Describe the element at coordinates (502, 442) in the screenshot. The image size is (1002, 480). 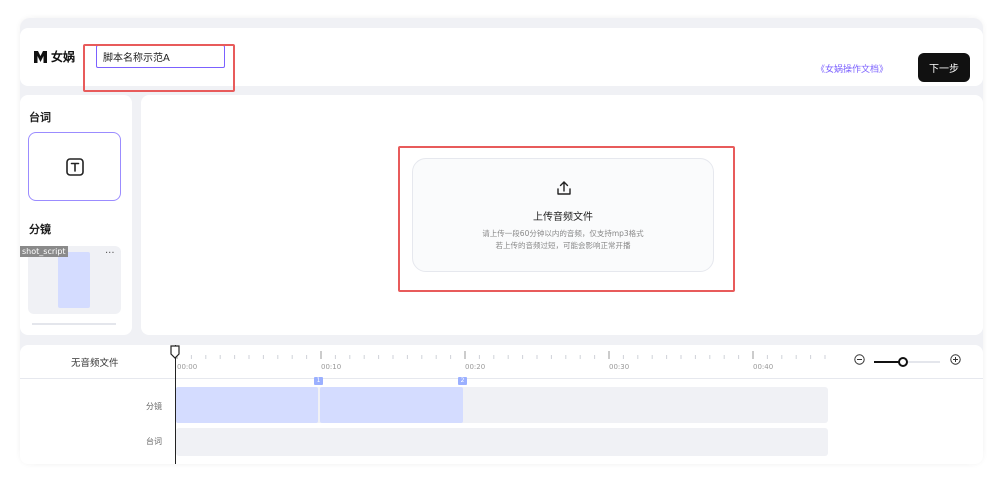
I see `dialog-track` at that location.